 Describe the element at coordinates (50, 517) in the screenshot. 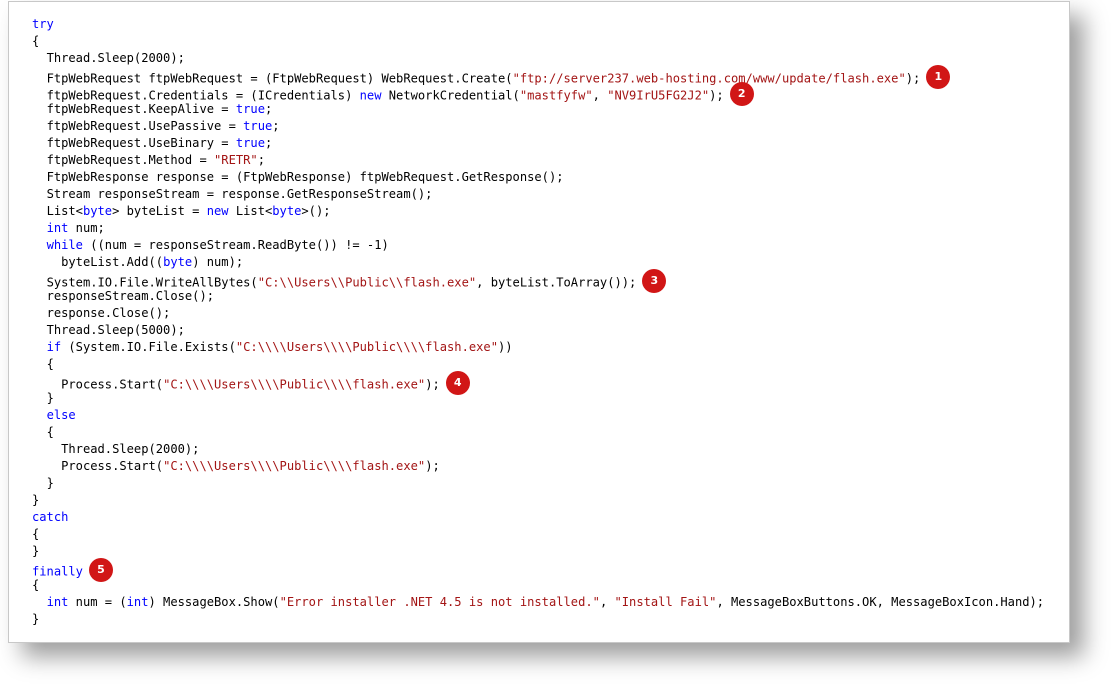

I see `code-keyword: catch` at that location.